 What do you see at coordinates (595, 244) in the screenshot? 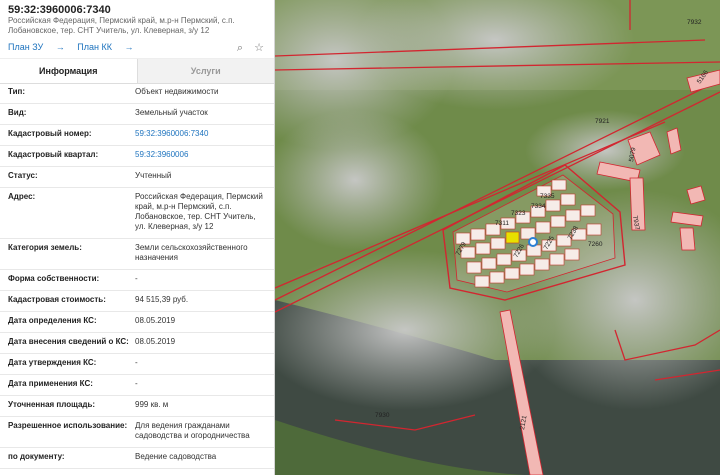
I see `map-label: 7260` at bounding box center [595, 244].